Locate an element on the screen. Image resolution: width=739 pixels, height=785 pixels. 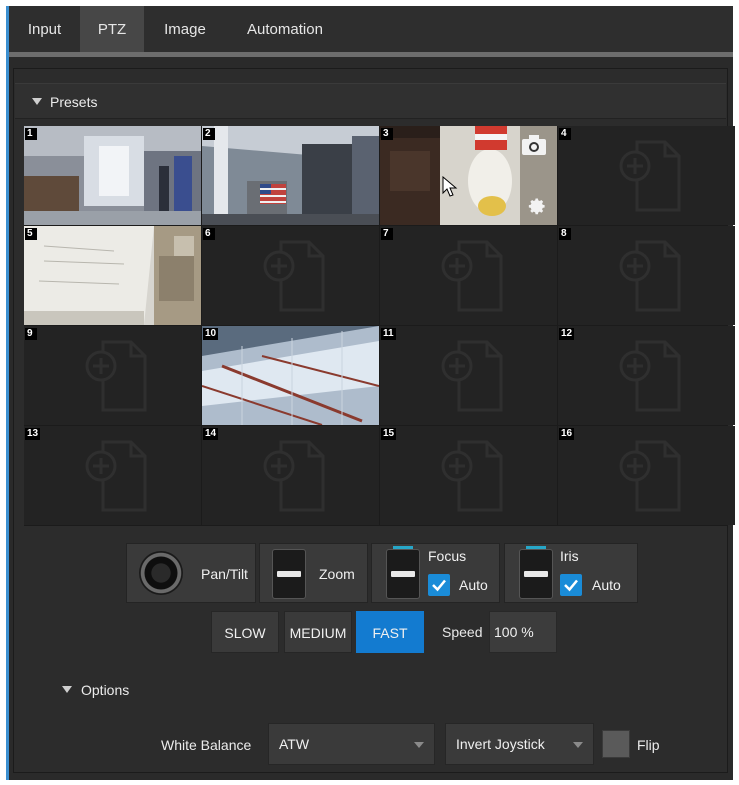
flip-checkbox is located at coordinates (616, 744).